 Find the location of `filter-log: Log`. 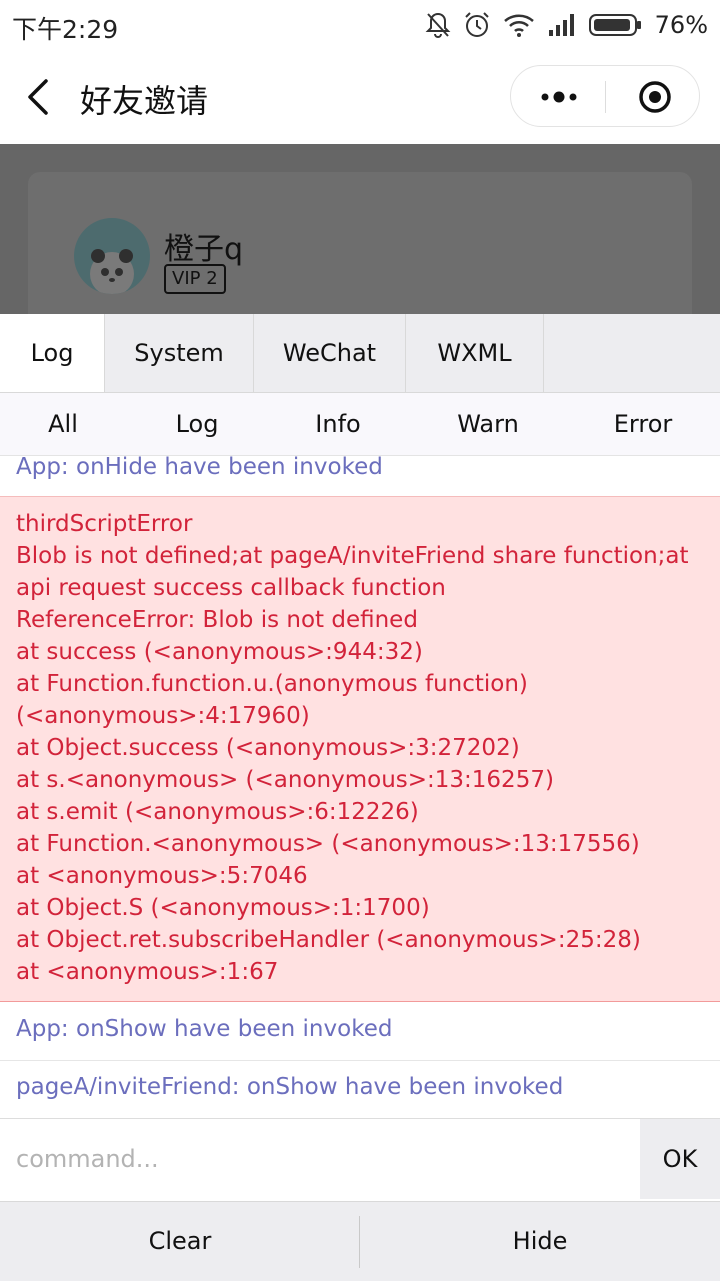

filter-log: Log is located at coordinates (197, 424).